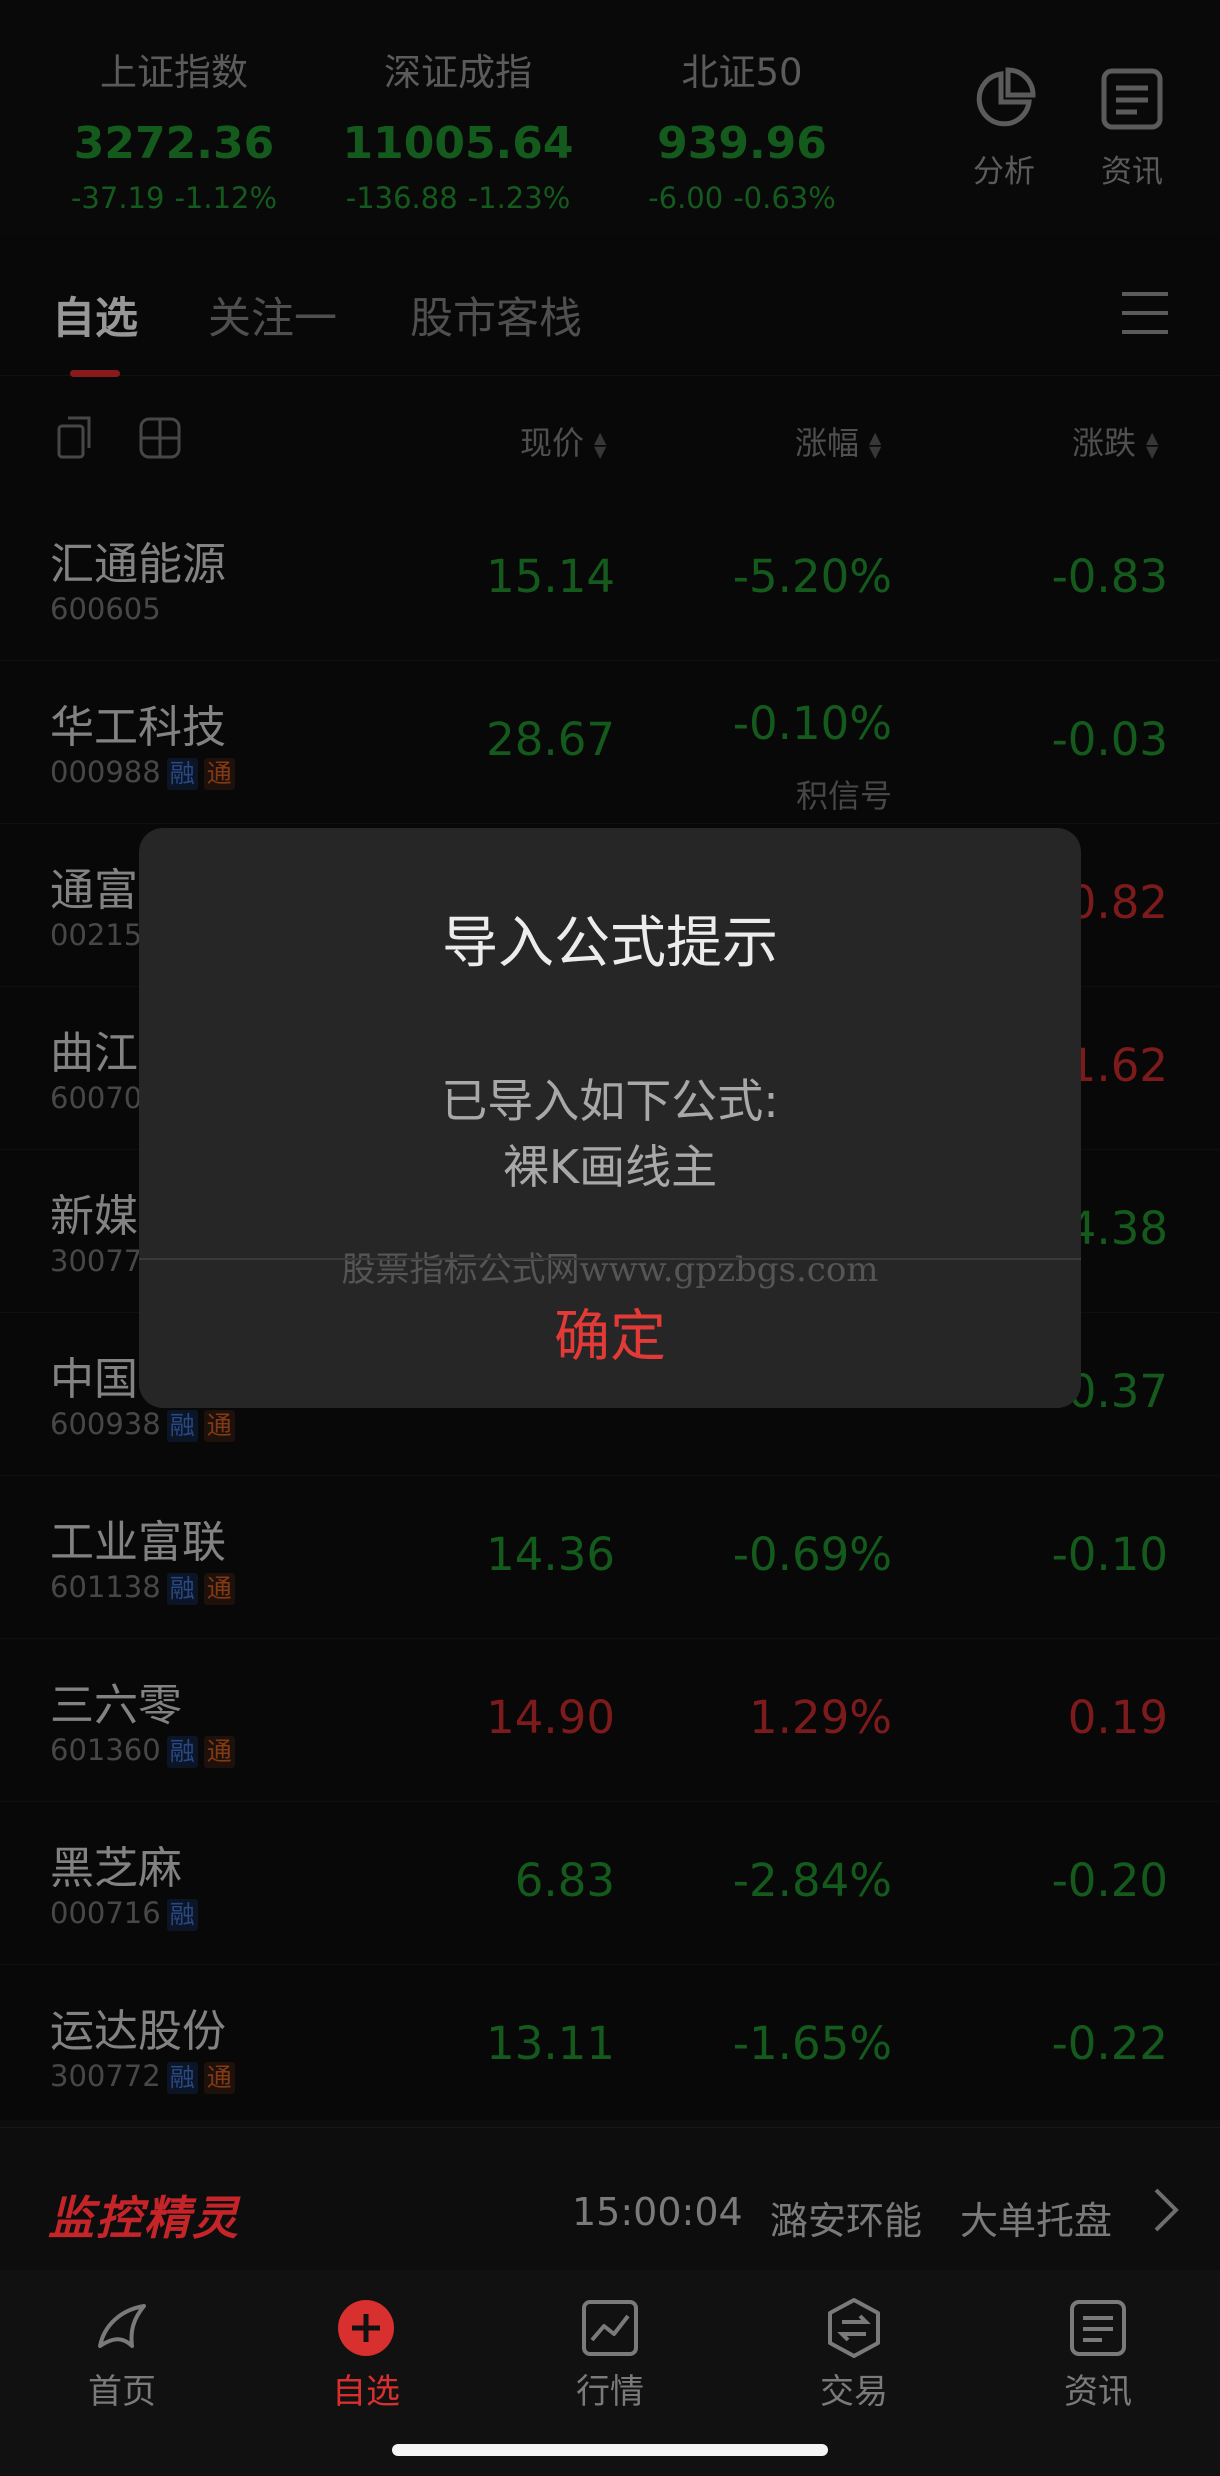 This screenshot has height=2476, width=1220. What do you see at coordinates (610, 1259) in the screenshot?
I see `dialog-divider` at bounding box center [610, 1259].